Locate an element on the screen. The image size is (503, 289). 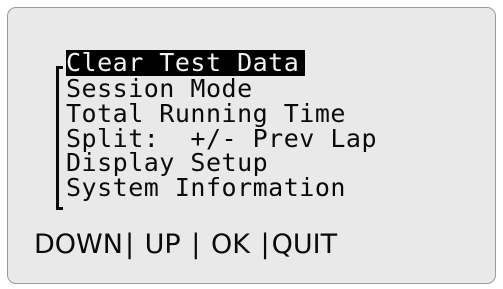
menu-bracket is located at coordinates (59, 138).